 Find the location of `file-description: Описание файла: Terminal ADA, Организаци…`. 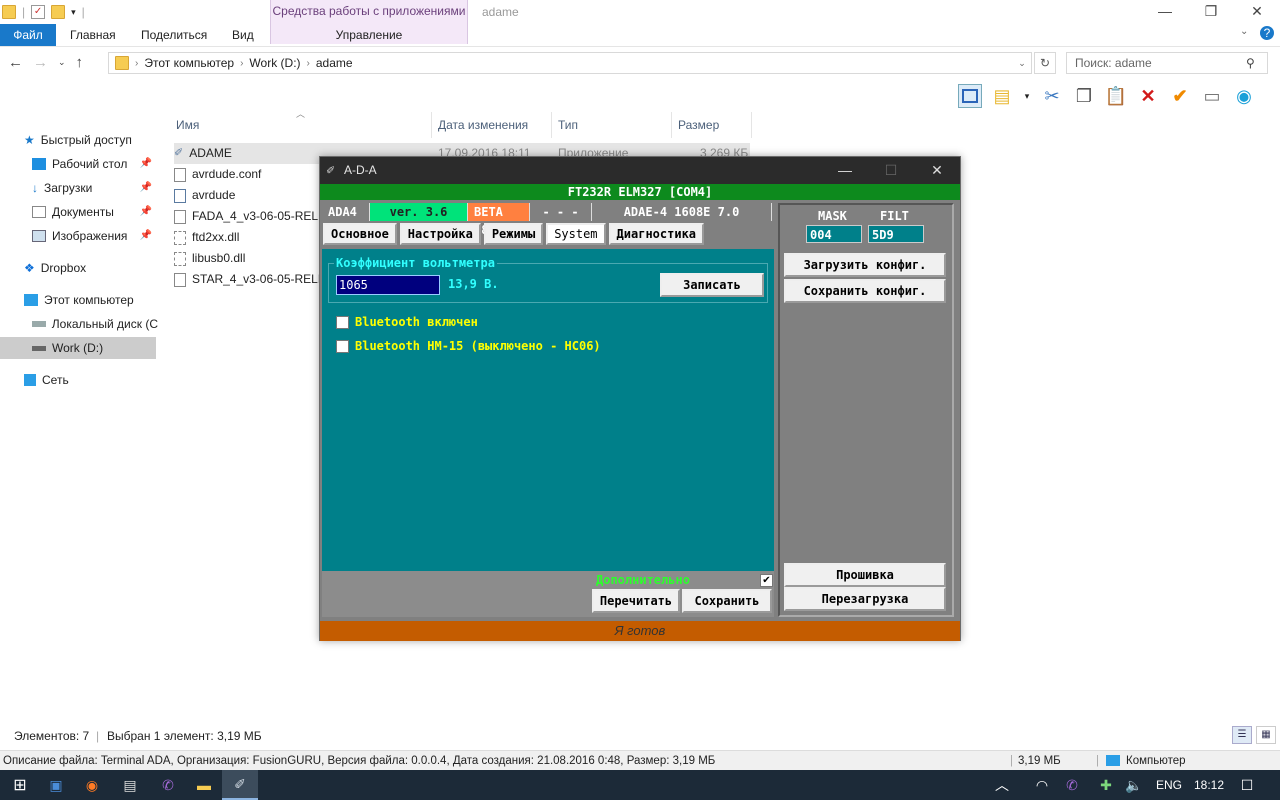

file-description: Описание файла: Terminal ADA, Организаци… is located at coordinates (359, 761).